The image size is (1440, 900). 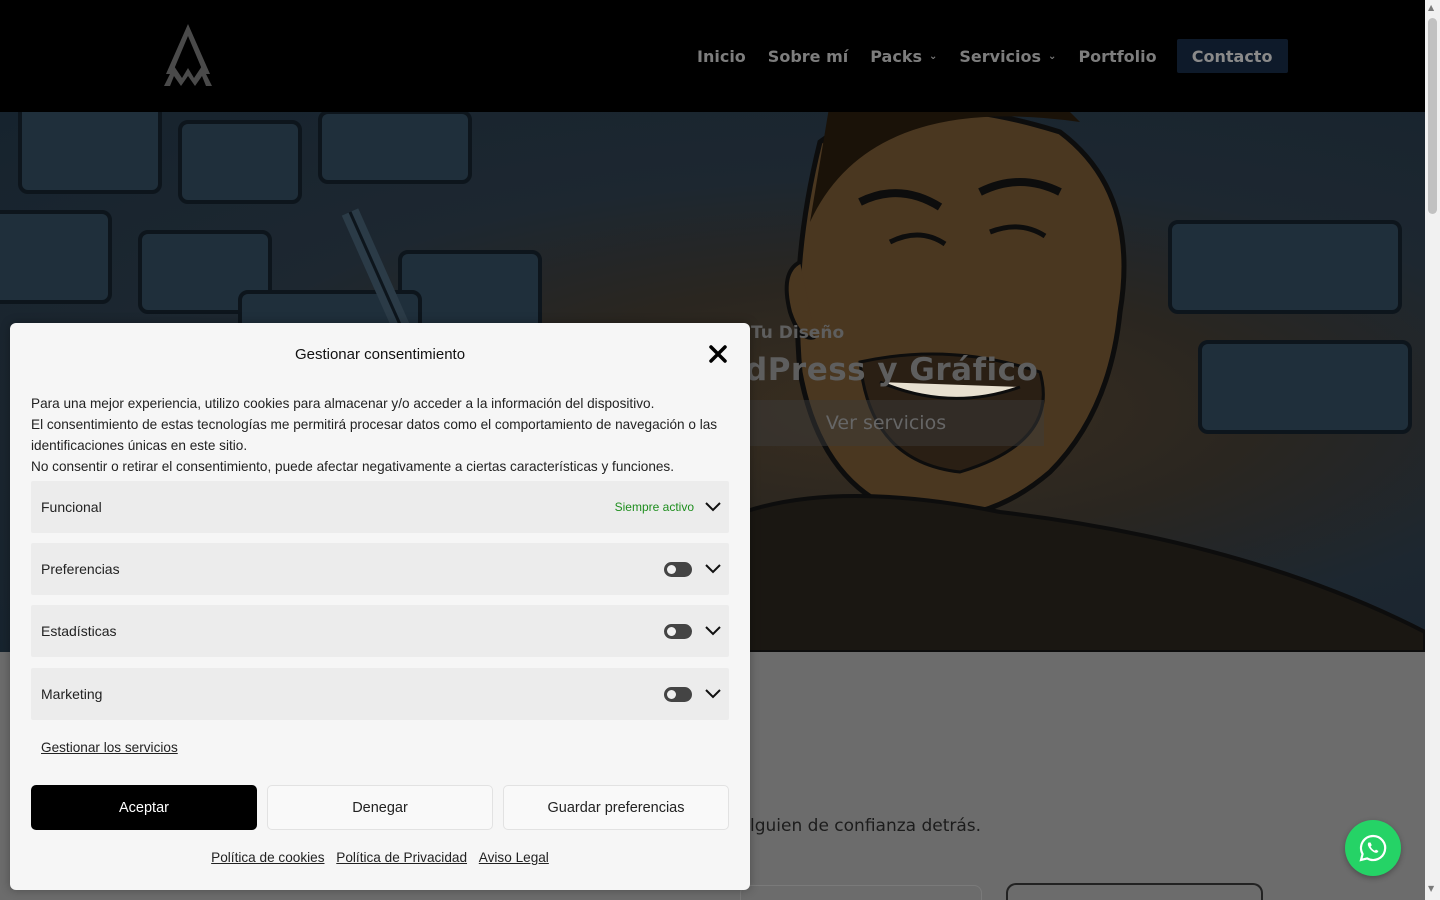 I want to click on save-preferences-button: Guardar preferencias, so click(x=616, y=807).